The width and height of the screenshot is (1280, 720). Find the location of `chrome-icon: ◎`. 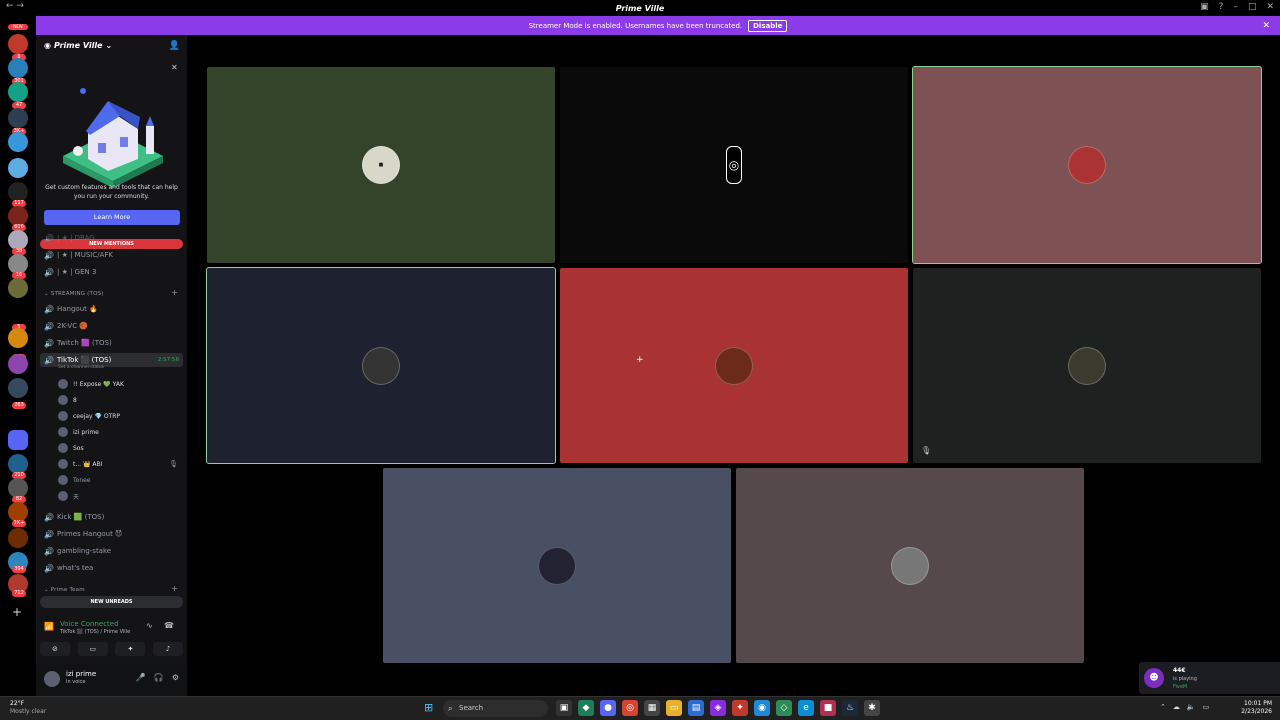

chrome-icon: ◎ is located at coordinates (630, 708).